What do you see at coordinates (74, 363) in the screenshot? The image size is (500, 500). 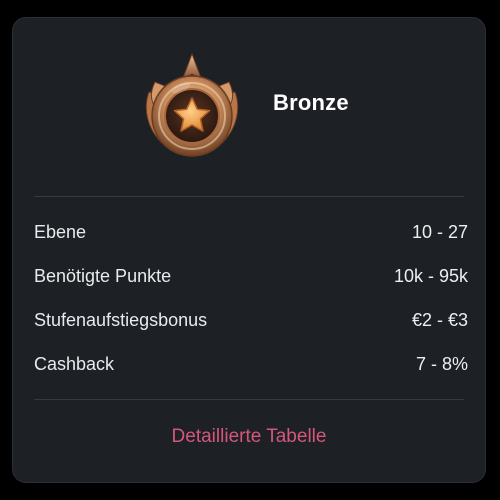 I see `row-label: Cashback` at bounding box center [74, 363].